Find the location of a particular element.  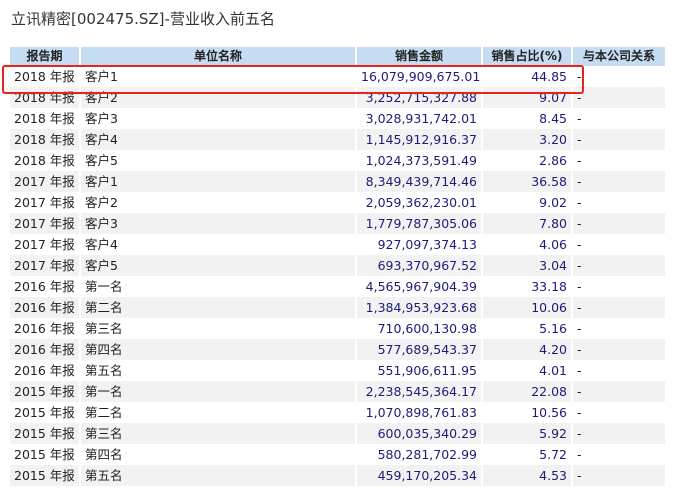

table-row: 2016 年报 第二名 1,384,953,923.68 10.06- is located at coordinates (338, 307).